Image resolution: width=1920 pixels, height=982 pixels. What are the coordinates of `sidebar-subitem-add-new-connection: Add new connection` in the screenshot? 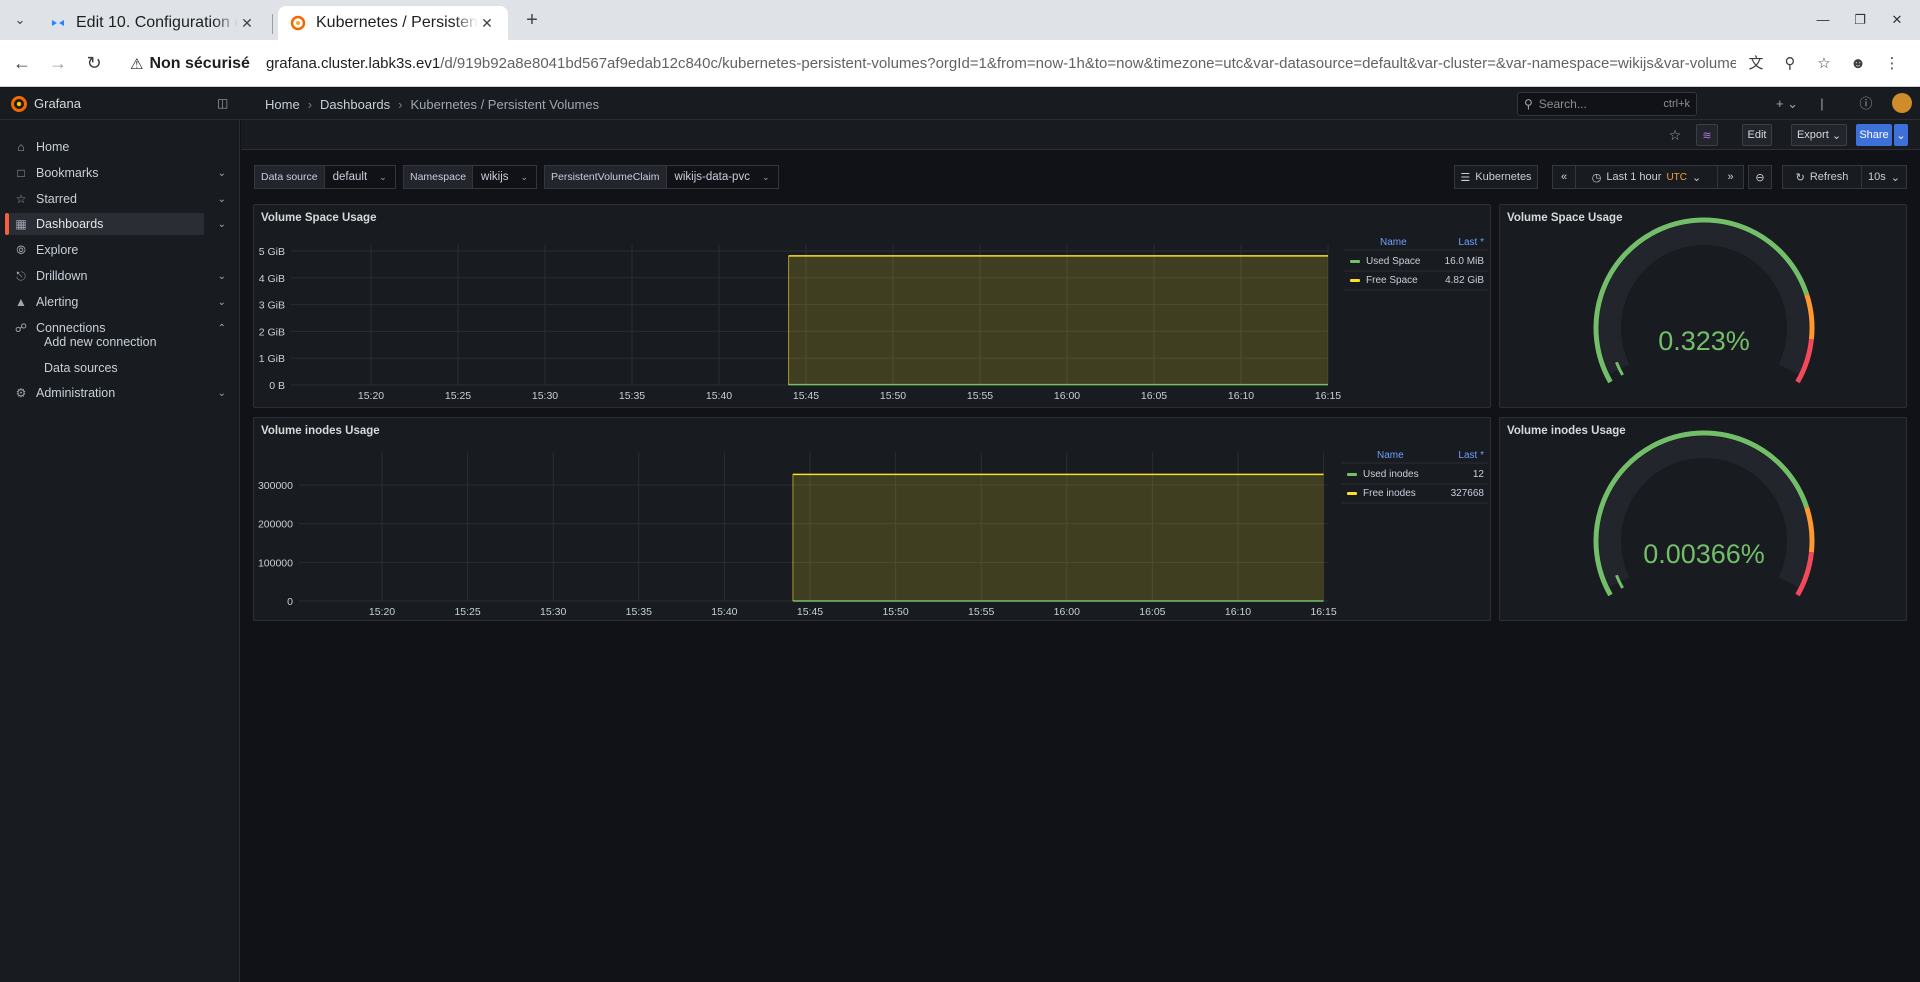 It's located at (100, 342).